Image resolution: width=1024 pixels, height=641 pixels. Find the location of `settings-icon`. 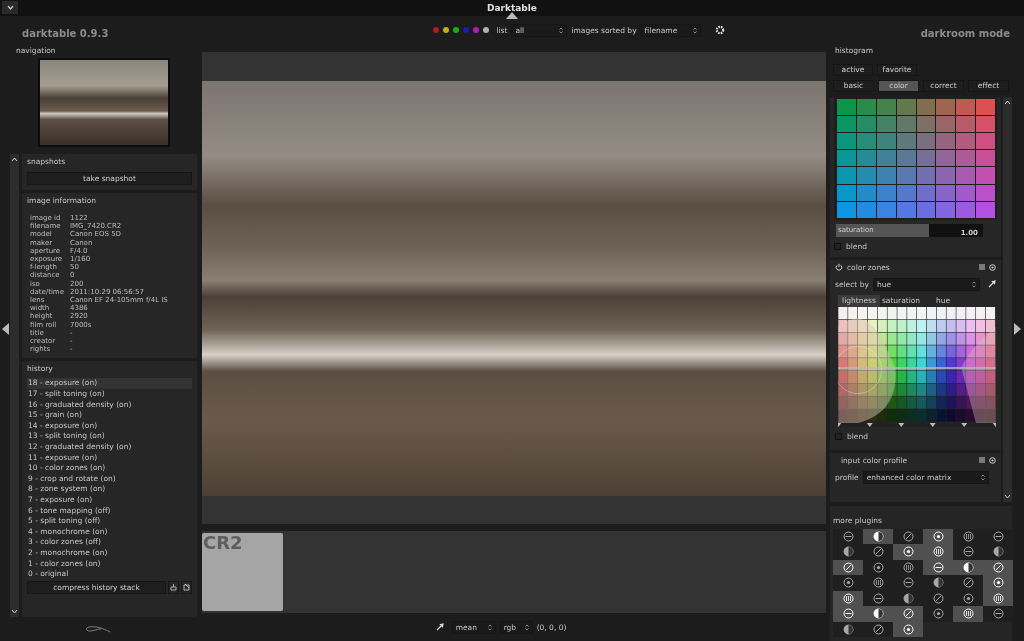

settings-icon is located at coordinates (719, 30).